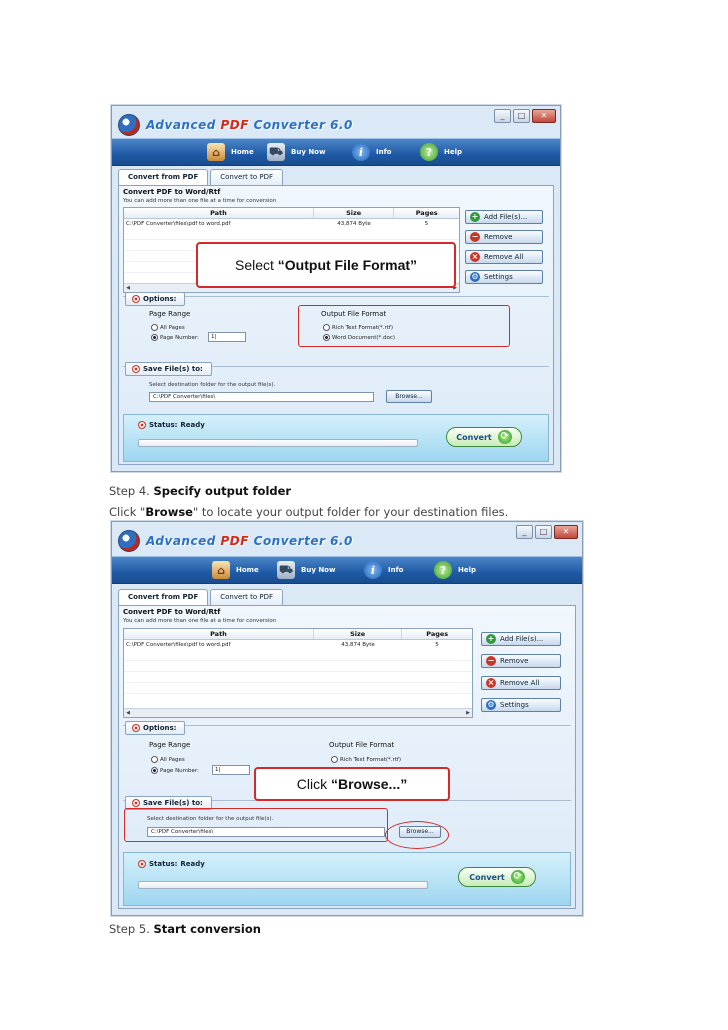 Image resolution: width=728 pixels, height=1030 pixels. What do you see at coordinates (475, 237) in the screenshot?
I see `remove-icon: −` at bounding box center [475, 237].